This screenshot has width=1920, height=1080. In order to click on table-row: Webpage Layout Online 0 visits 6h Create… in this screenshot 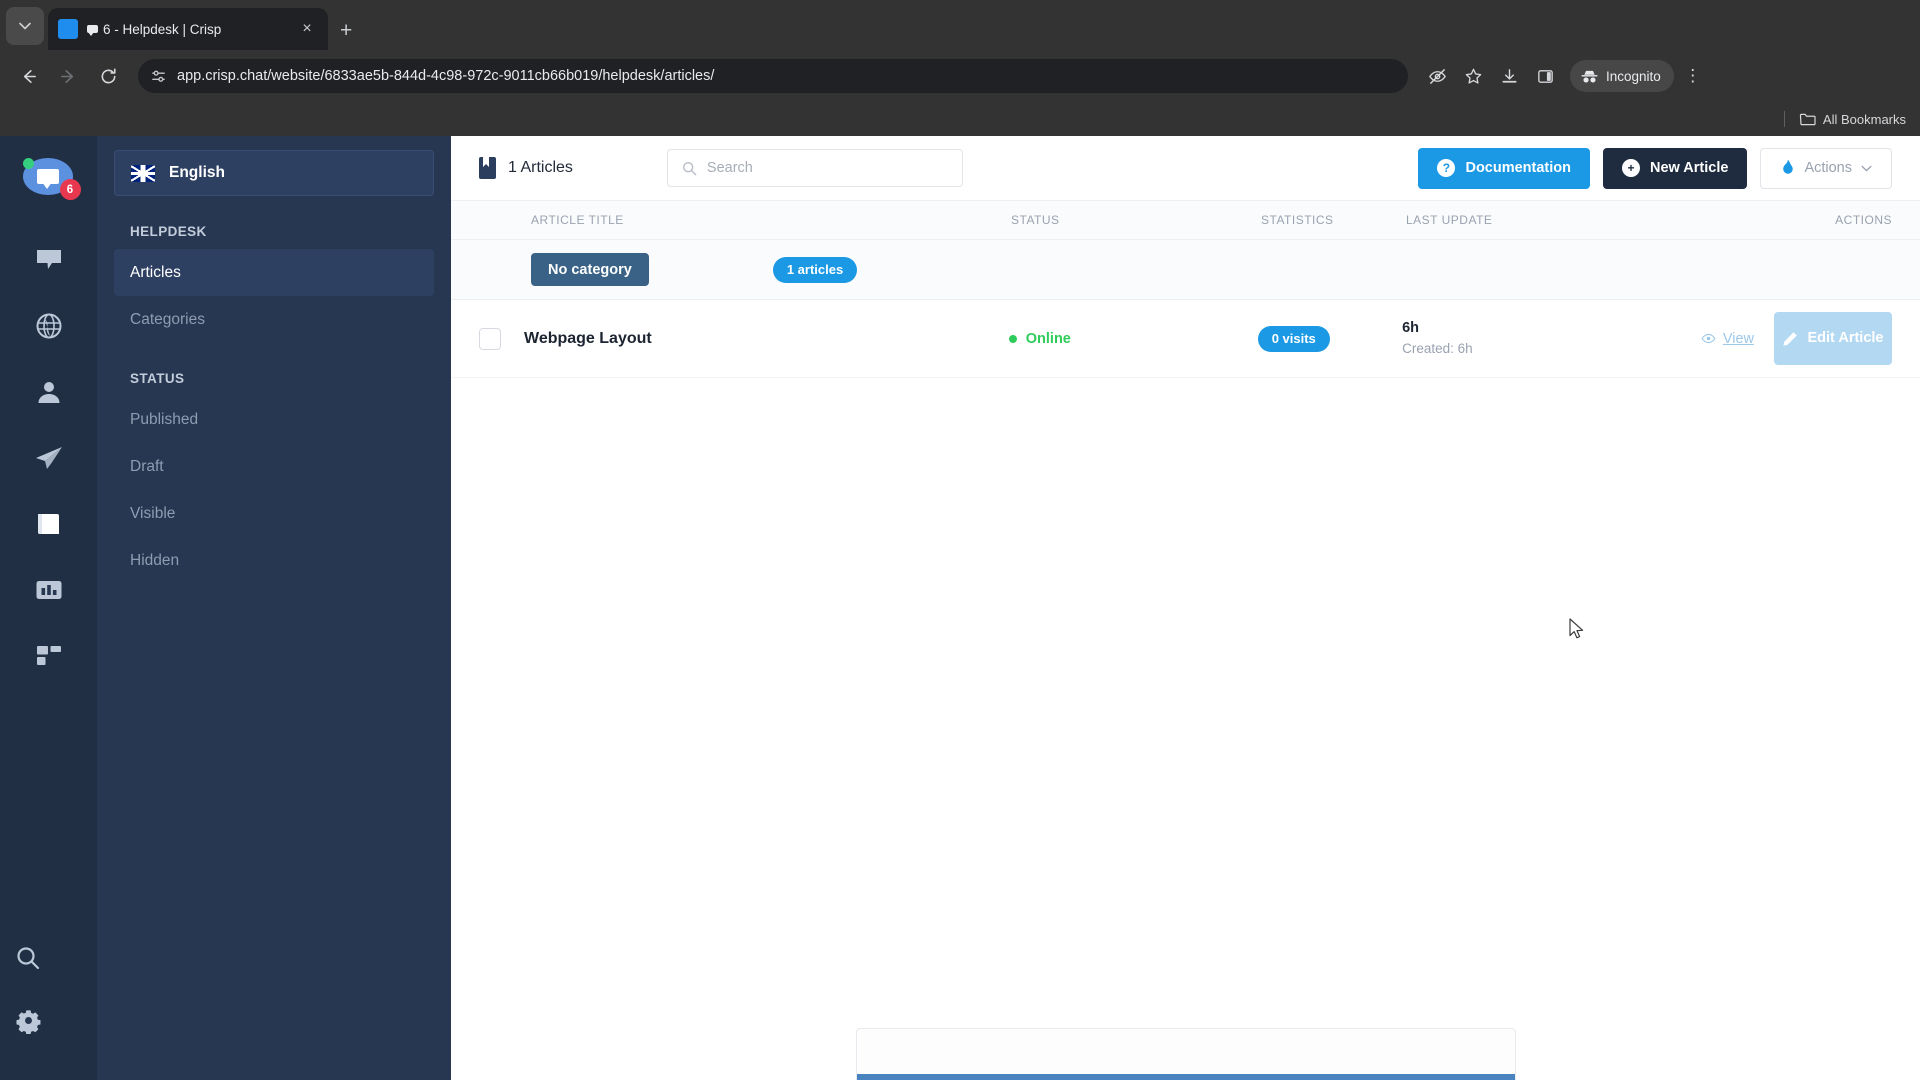, I will do `click(1185, 339)`.